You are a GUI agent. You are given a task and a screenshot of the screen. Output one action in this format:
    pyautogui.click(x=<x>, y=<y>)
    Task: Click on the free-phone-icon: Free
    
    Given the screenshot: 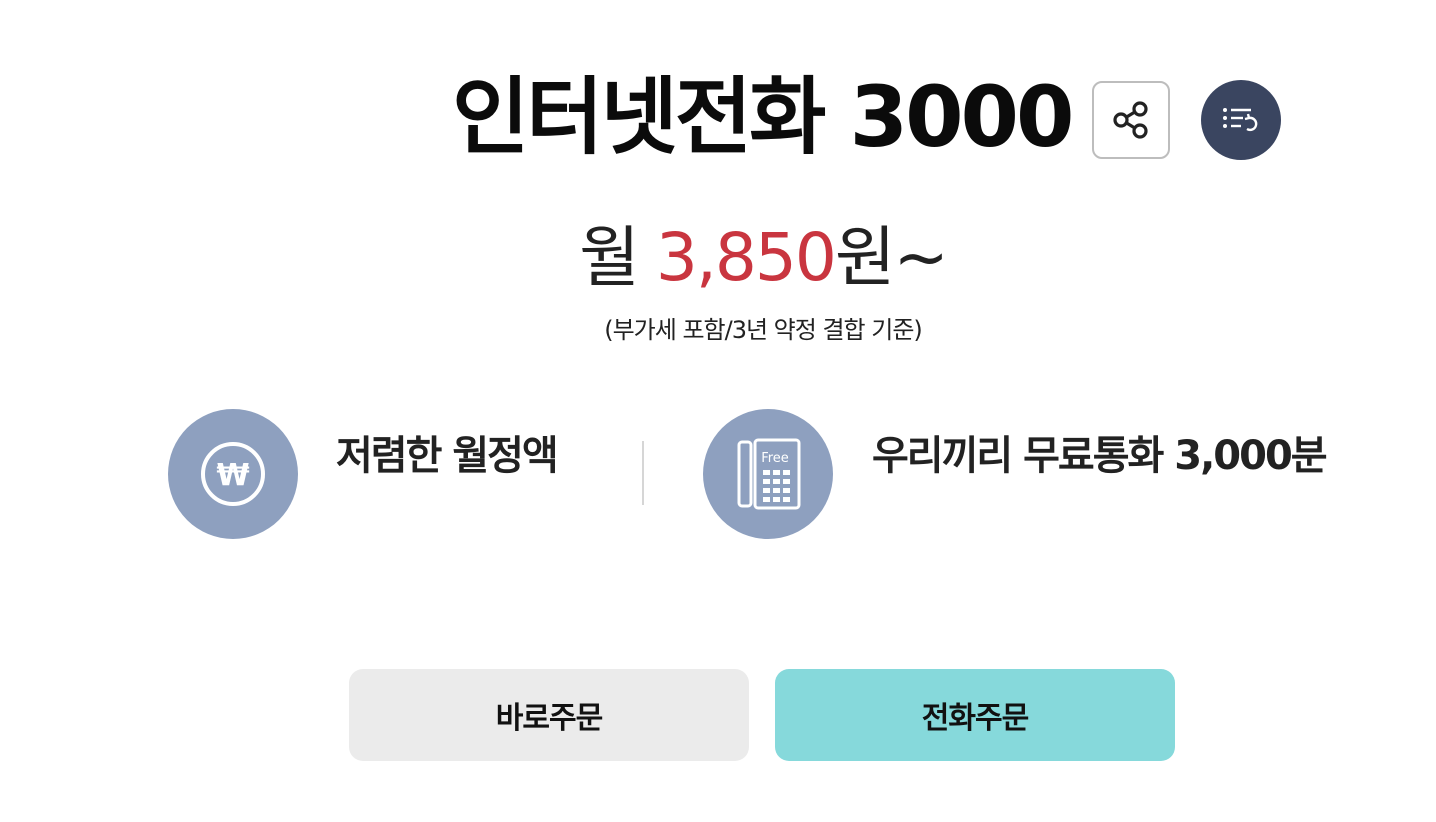 What is the action you would take?
    pyautogui.click(x=769, y=474)
    